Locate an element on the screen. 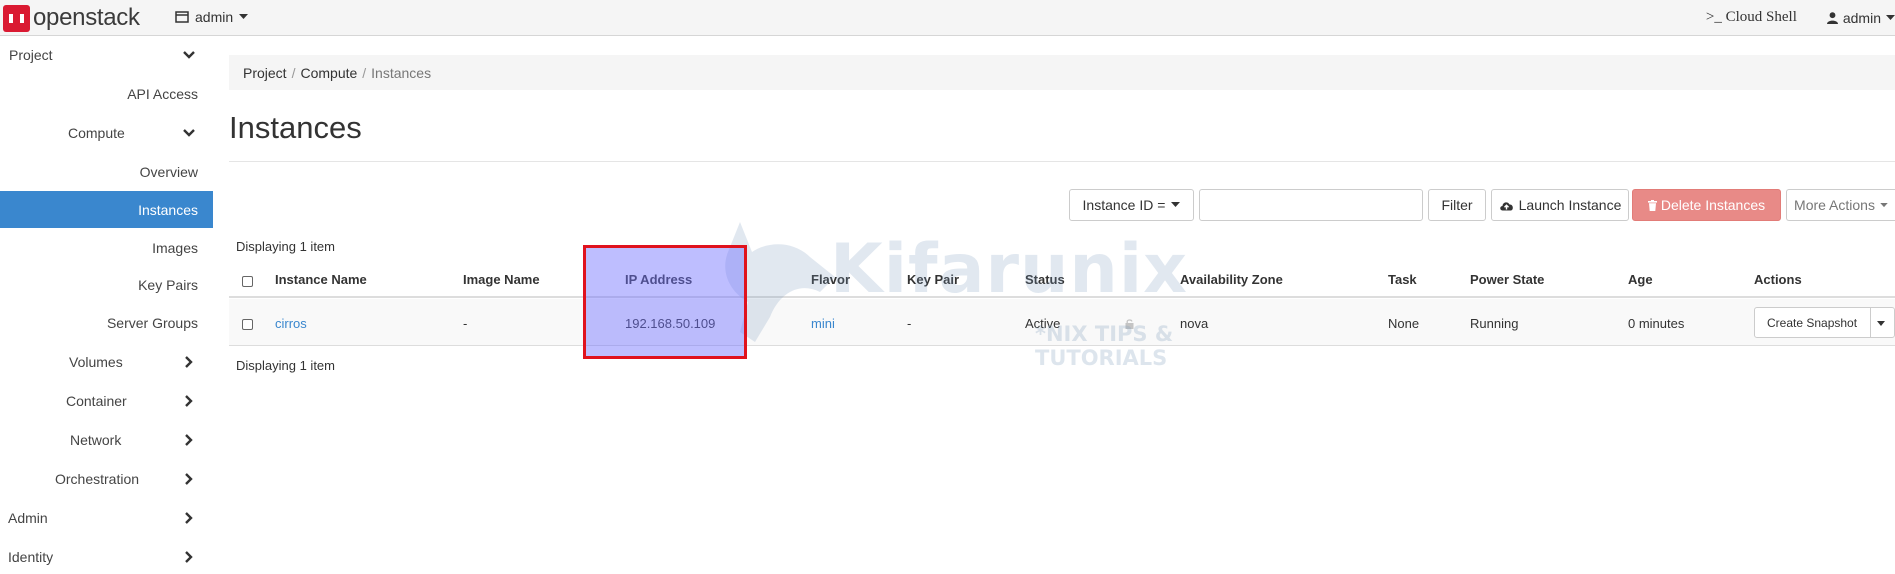 This screenshot has width=1895, height=574. cloud-shell-link: >_ Cloud Shell is located at coordinates (1751, 17).